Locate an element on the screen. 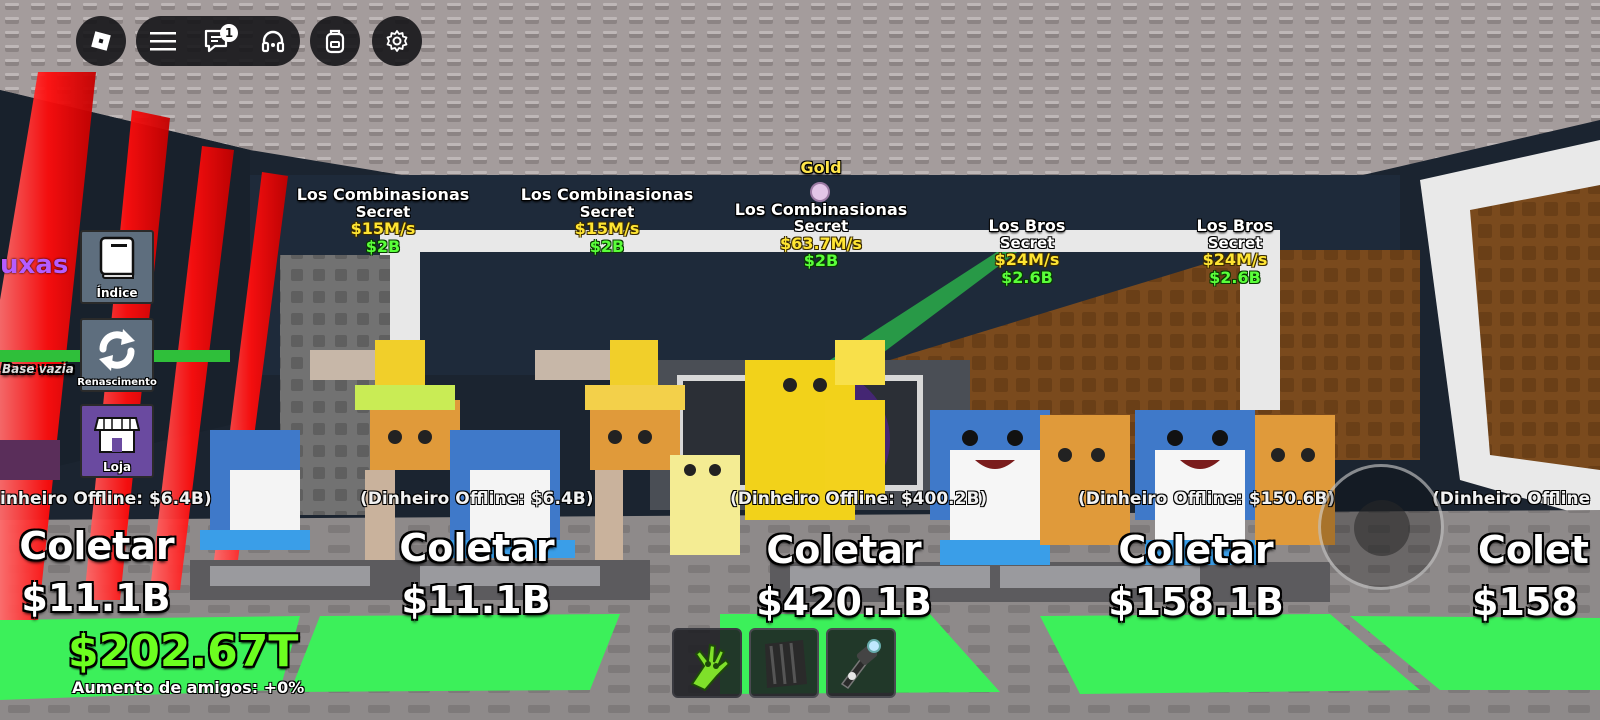 The height and width of the screenshot is (720, 1600). roblox-menu-button is located at coordinates (101, 41).